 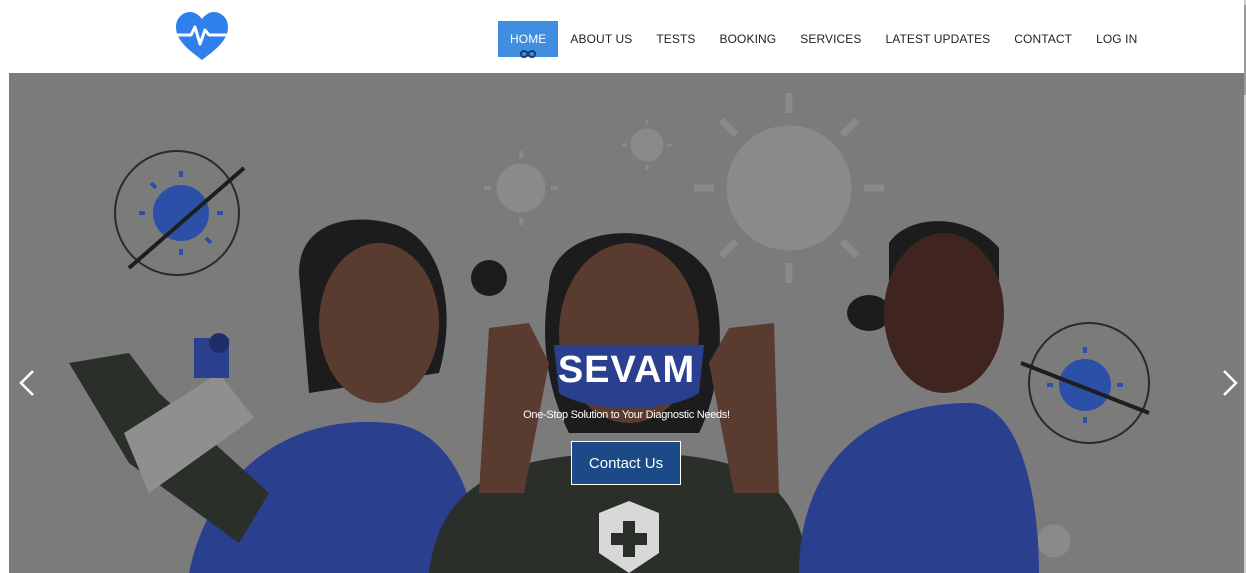 What do you see at coordinates (180, 213) in the screenshot?
I see `left-no-virus-bubble` at bounding box center [180, 213].